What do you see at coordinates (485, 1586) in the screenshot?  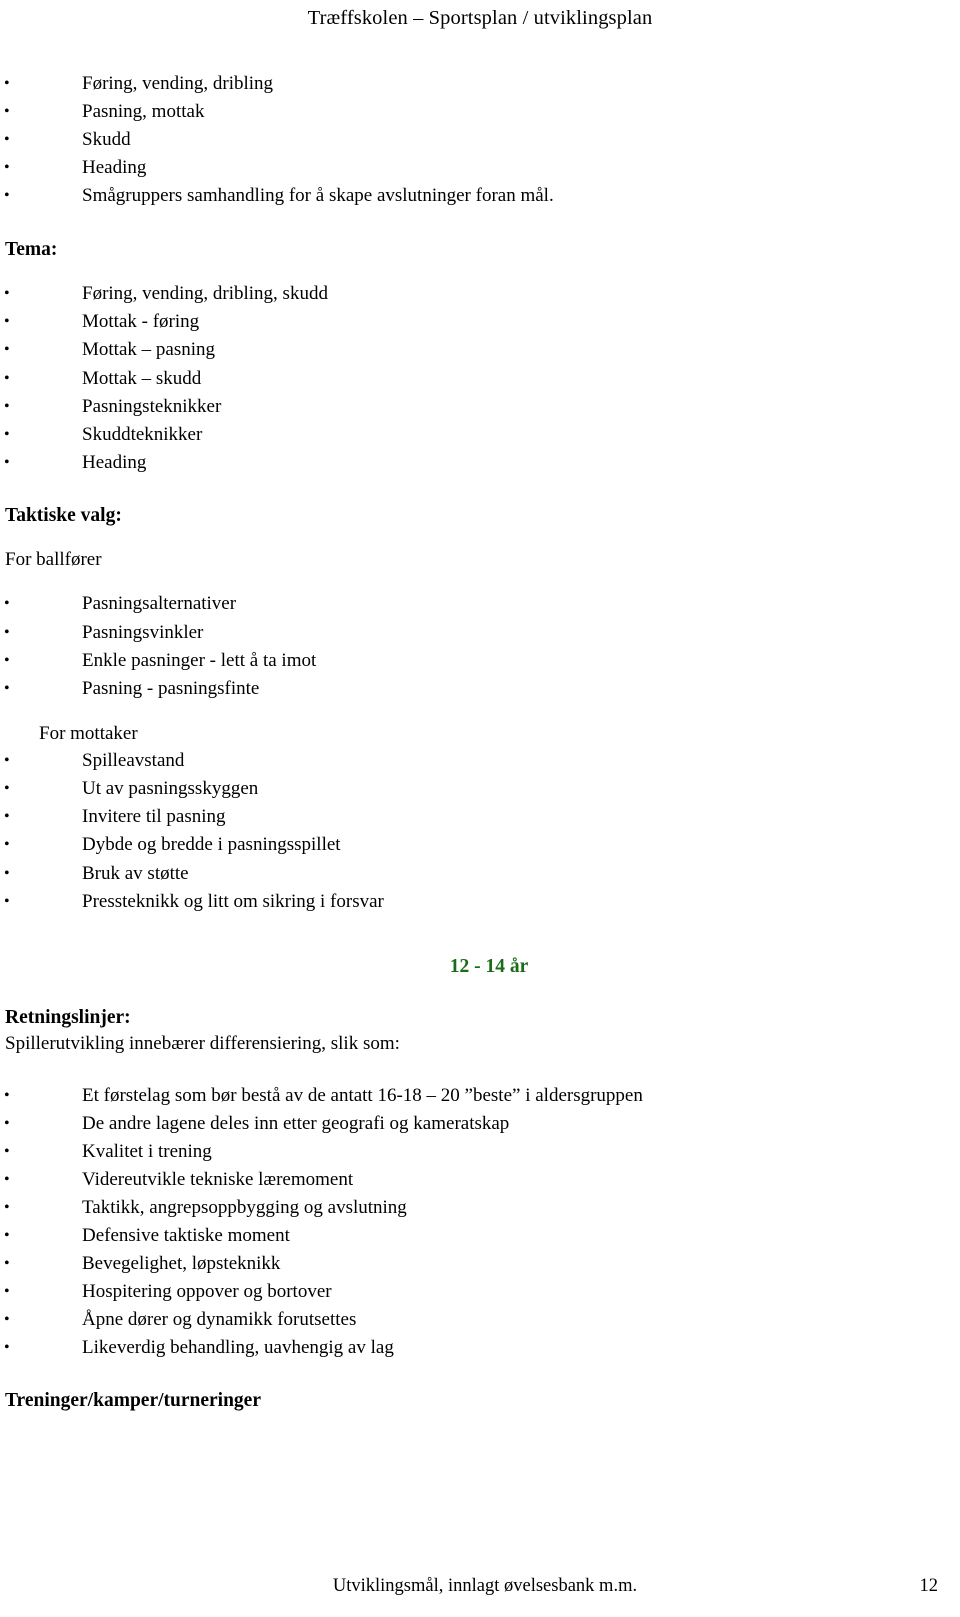 I see `footer-text: Utviklingsmål, innlagt øvelsesbank m.m.` at bounding box center [485, 1586].